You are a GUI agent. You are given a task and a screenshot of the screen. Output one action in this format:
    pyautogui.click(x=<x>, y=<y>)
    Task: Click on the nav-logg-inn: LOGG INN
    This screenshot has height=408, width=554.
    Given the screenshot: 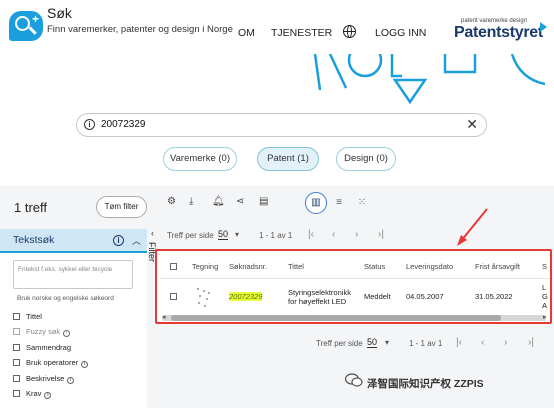 What is the action you would take?
    pyautogui.click(x=400, y=33)
    